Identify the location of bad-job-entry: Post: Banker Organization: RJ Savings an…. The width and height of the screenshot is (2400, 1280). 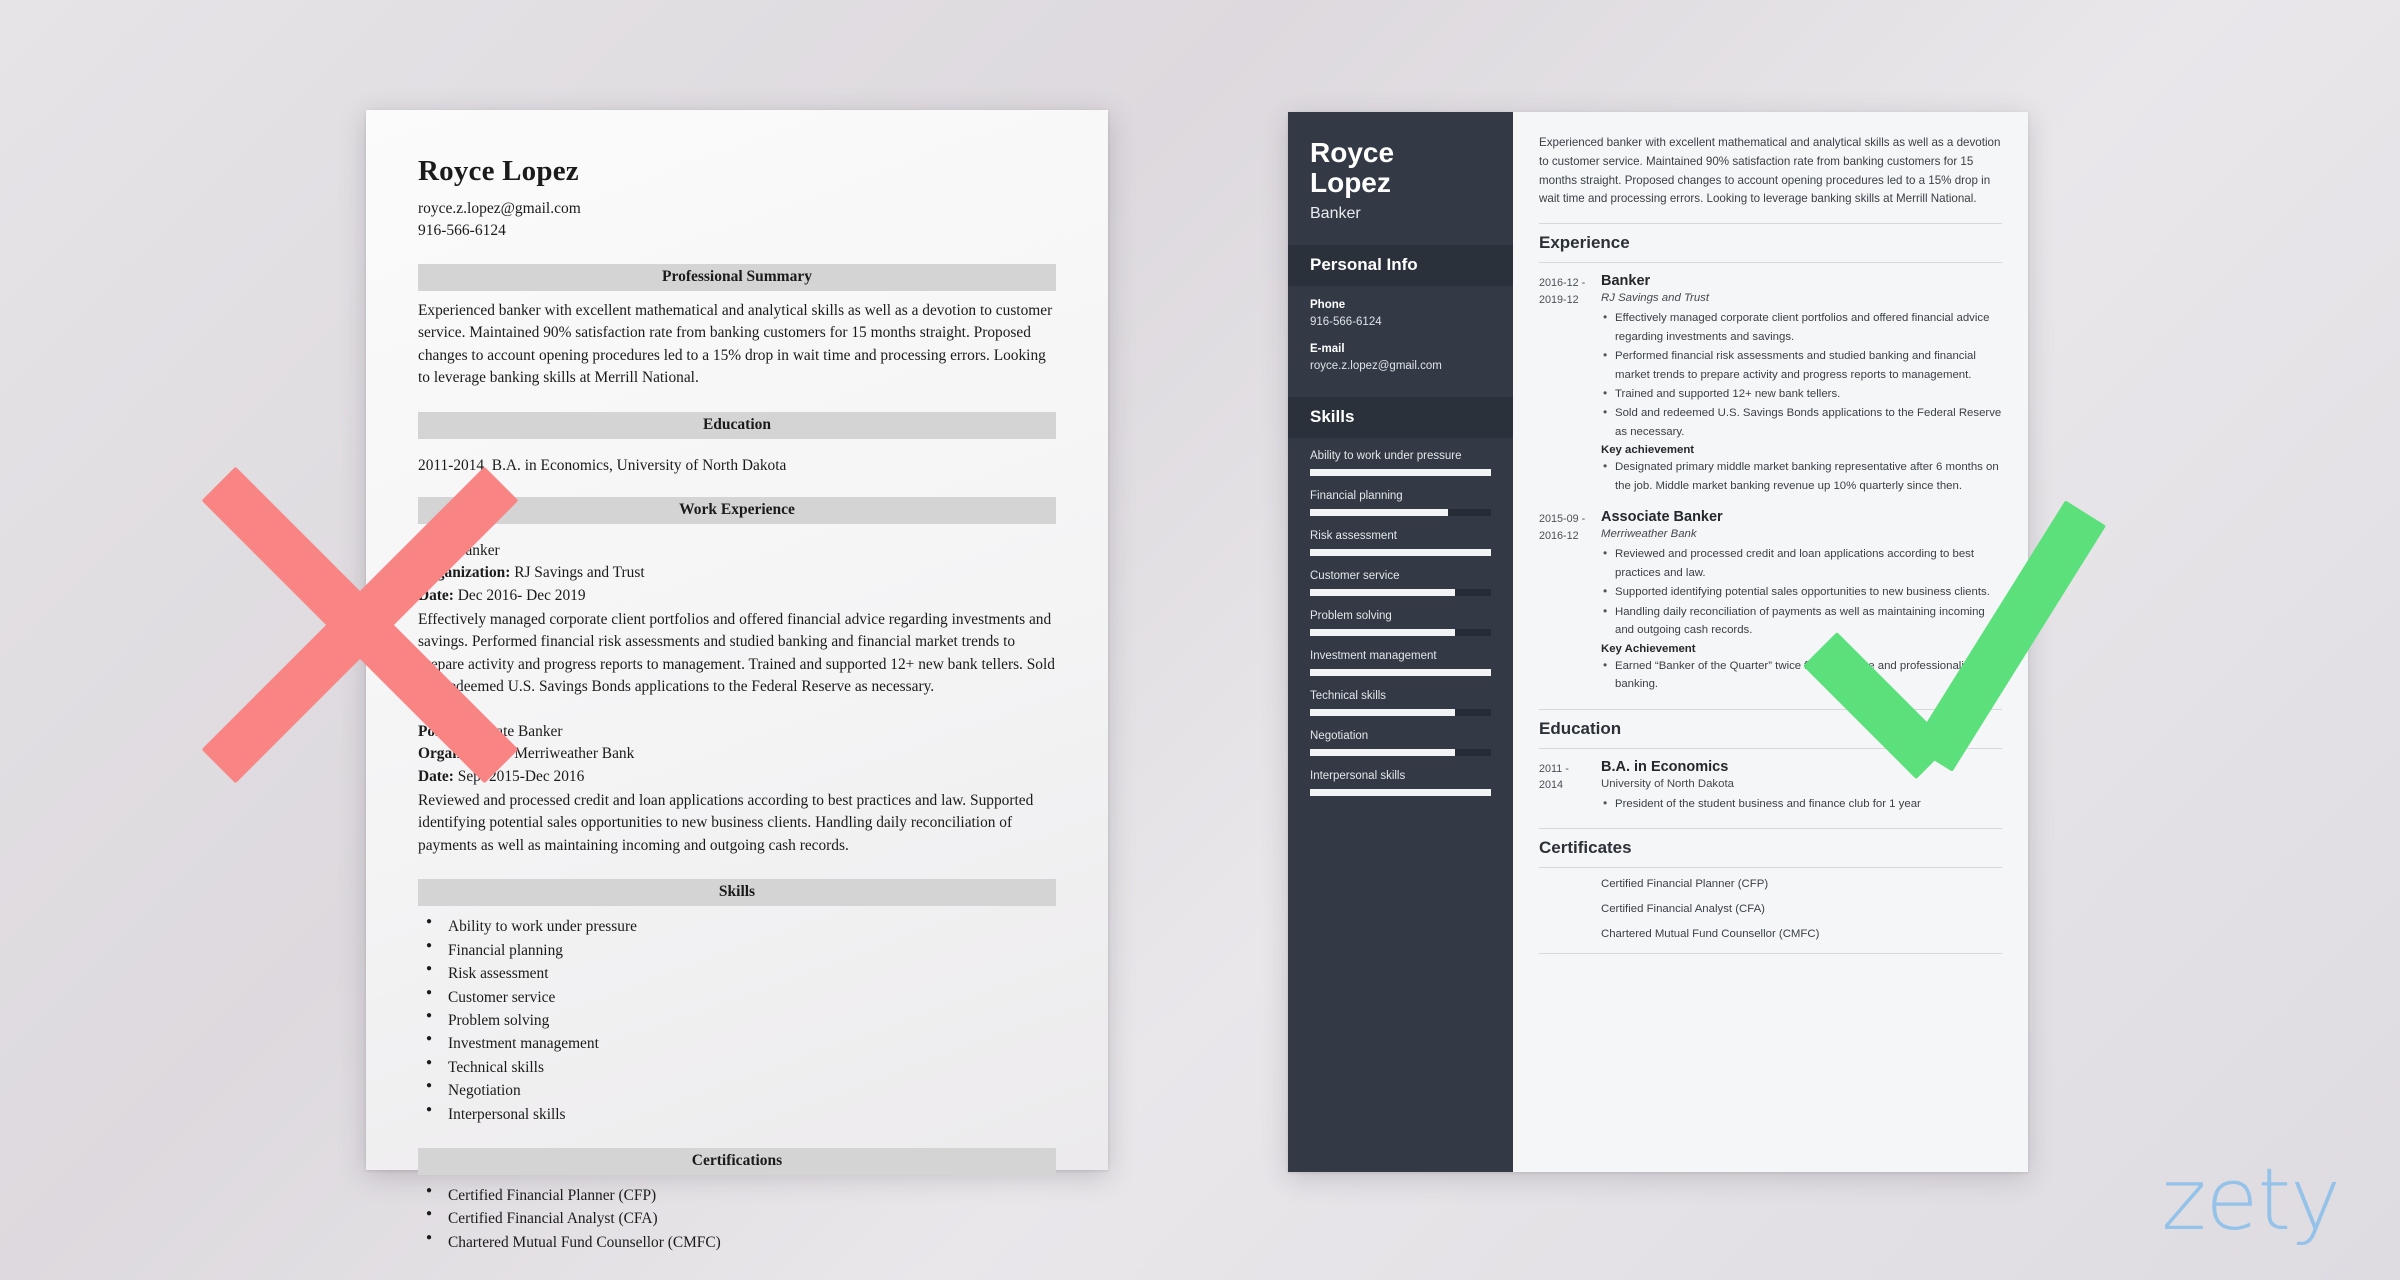
(737, 619).